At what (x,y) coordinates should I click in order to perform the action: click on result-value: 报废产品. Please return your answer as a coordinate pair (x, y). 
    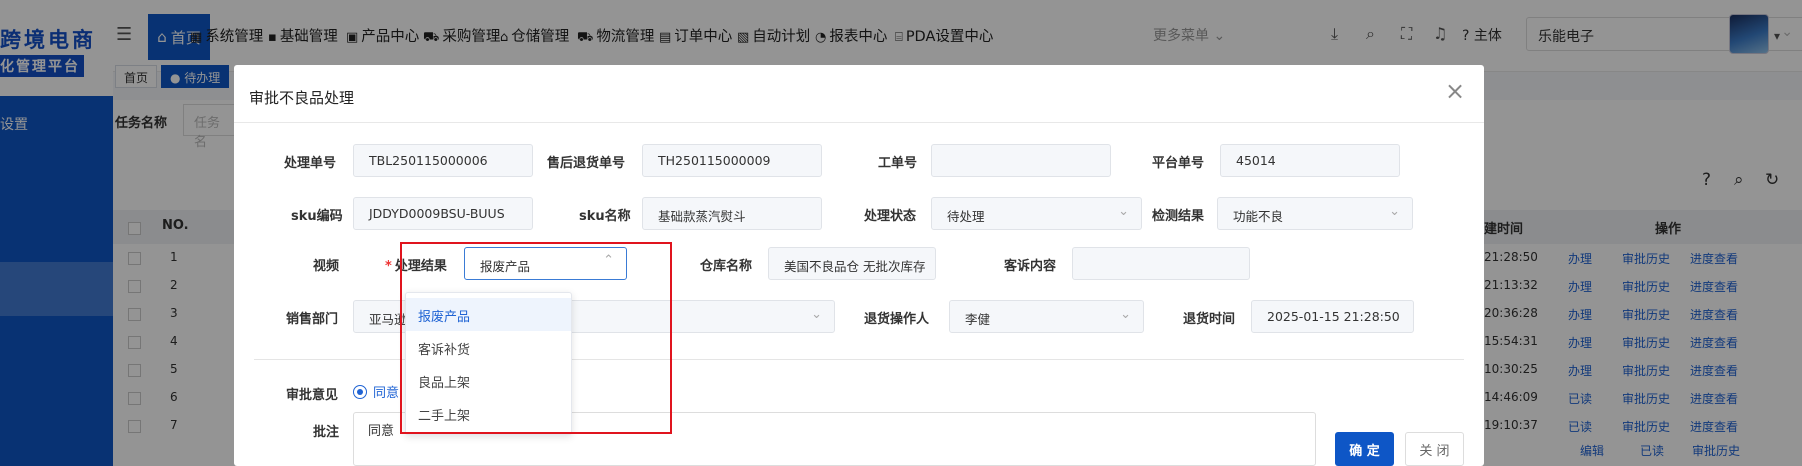
    Looking at the image, I should click on (505, 266).